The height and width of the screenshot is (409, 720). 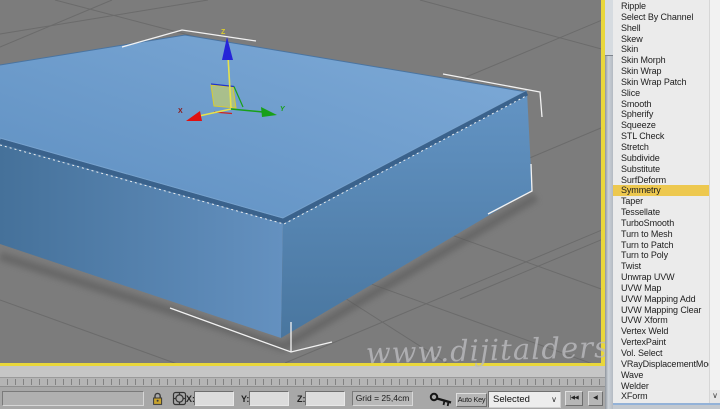 I want to click on modifier-list-item: STL Check, so click(x=661, y=136).